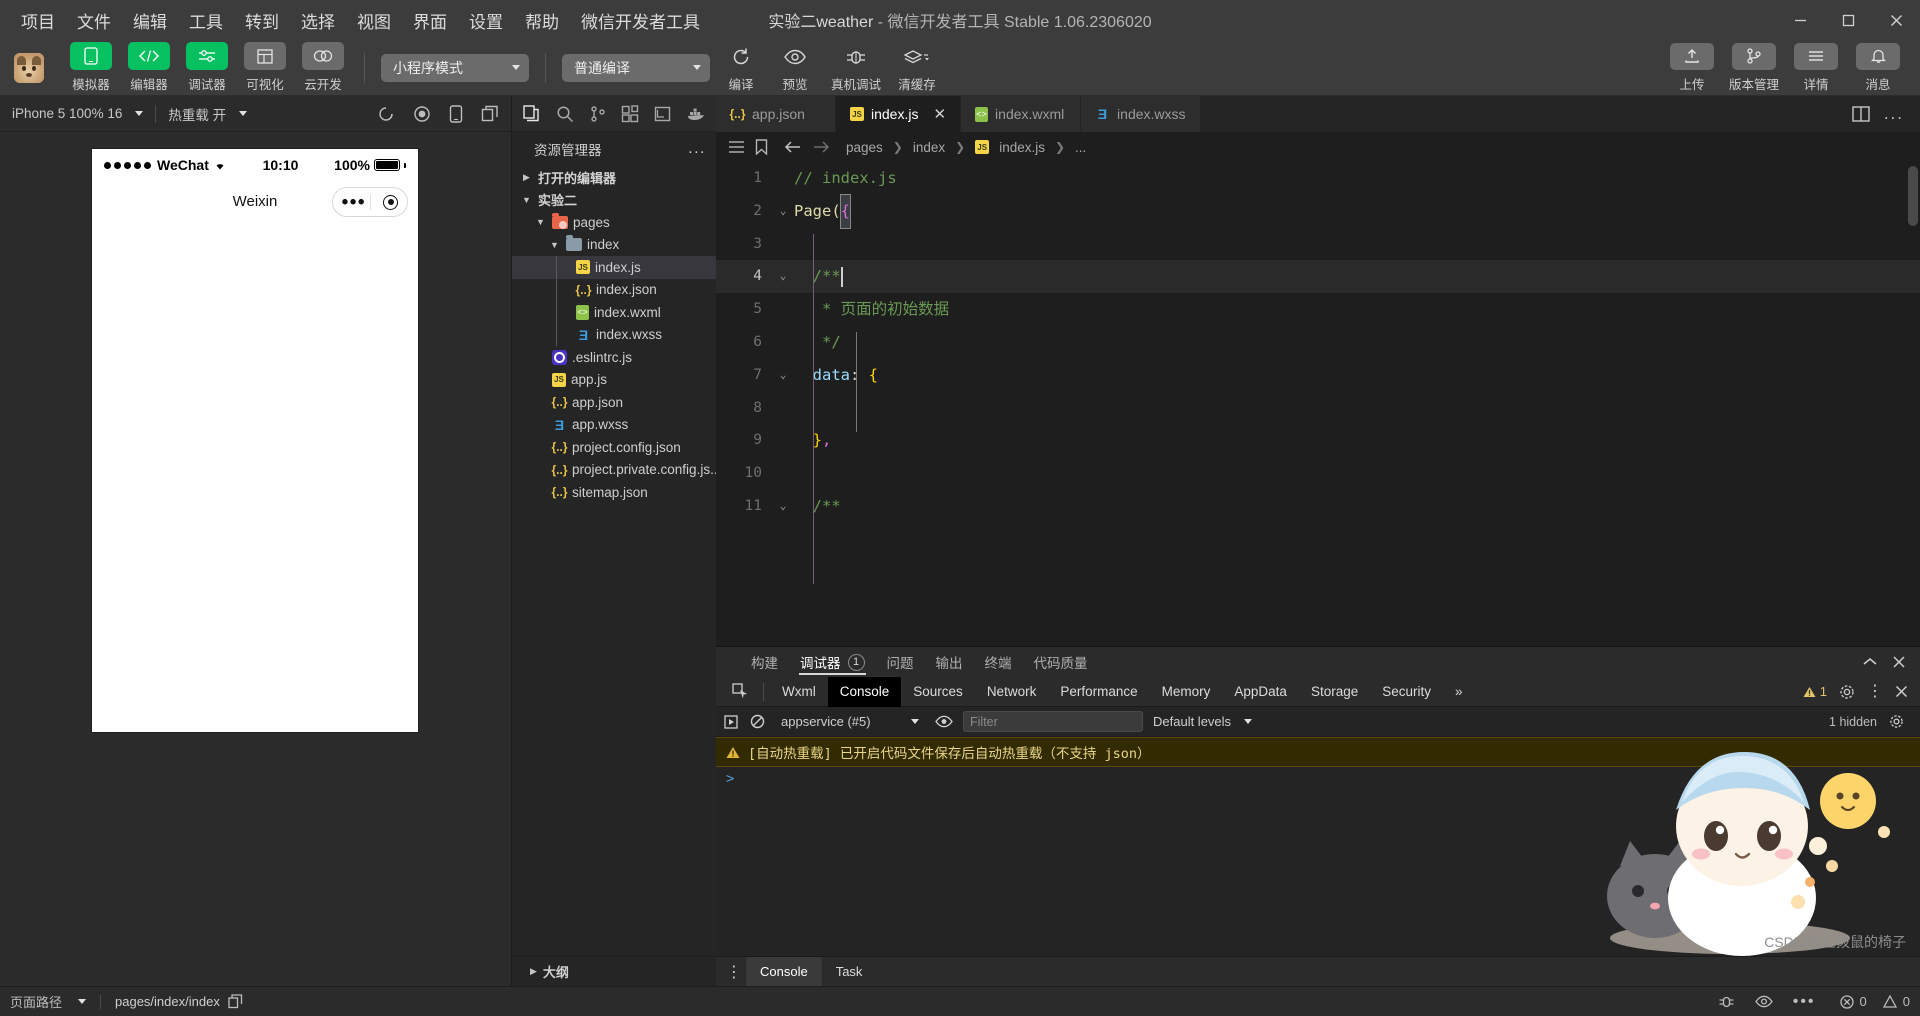 The image size is (1920, 1016). What do you see at coordinates (1022, 147) in the screenshot?
I see `breadcrumb-file: index.js` at bounding box center [1022, 147].